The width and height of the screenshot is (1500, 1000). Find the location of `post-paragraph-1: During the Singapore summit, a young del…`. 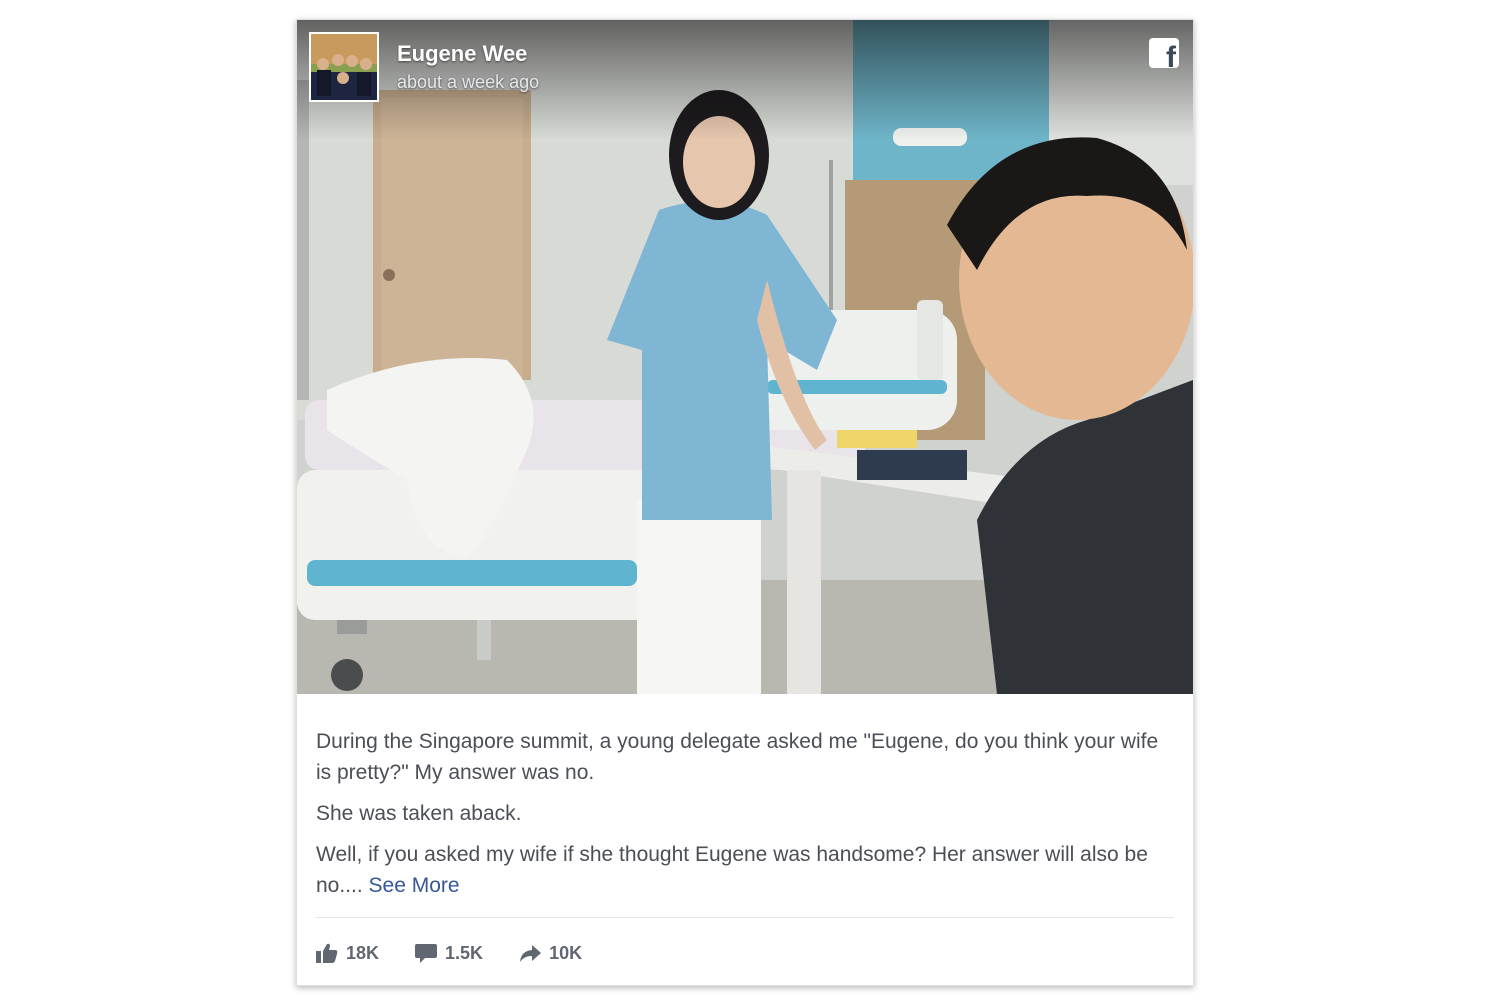

post-paragraph-1: During the Singapore summit, a young del… is located at coordinates (737, 757).